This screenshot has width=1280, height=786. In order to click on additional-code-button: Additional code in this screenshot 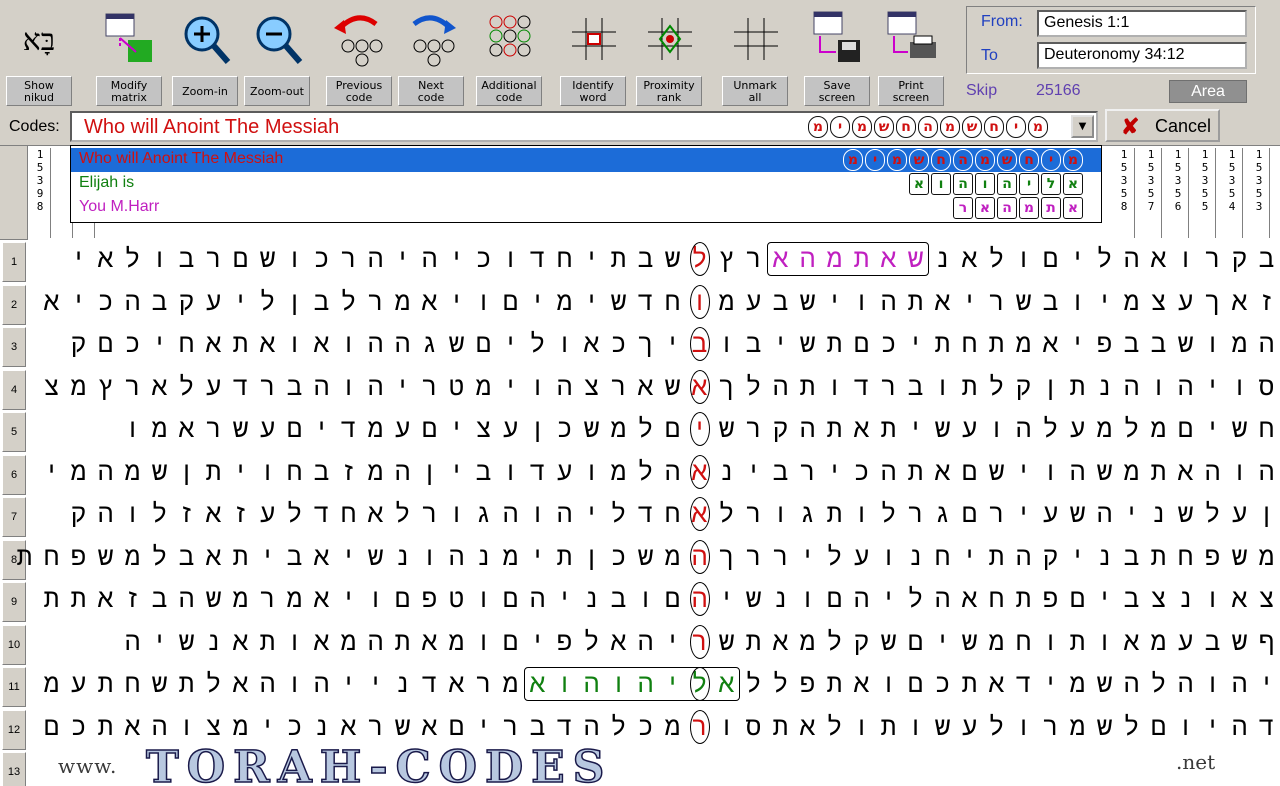, I will do `click(509, 55)`.